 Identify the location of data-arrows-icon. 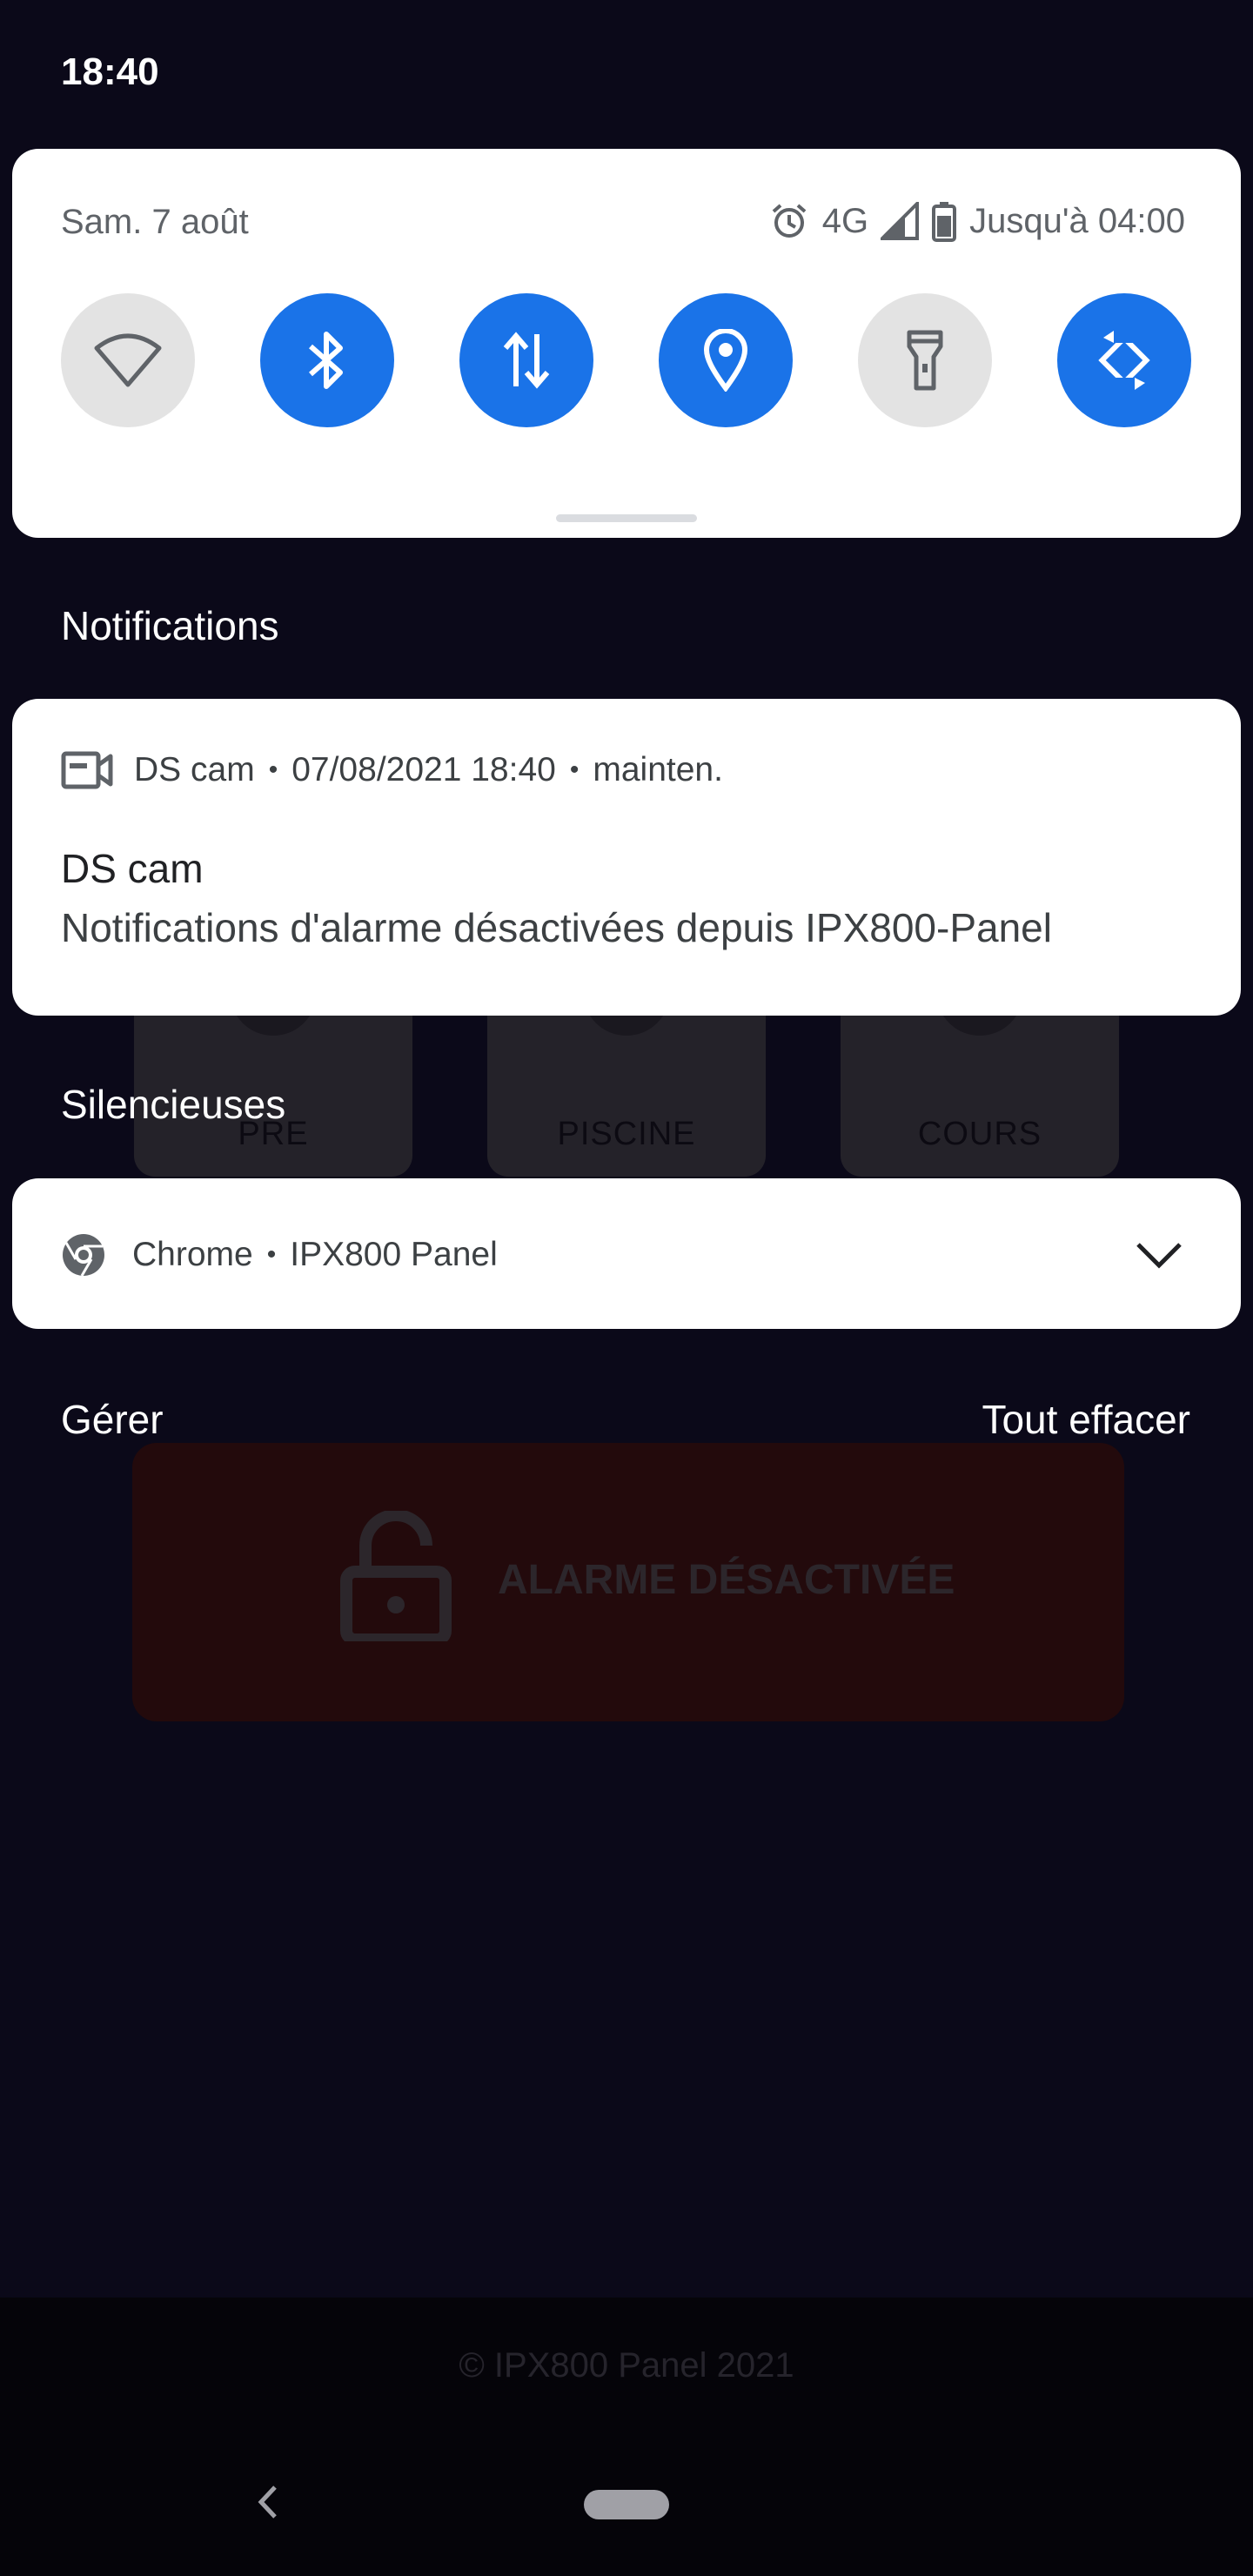
(526, 360).